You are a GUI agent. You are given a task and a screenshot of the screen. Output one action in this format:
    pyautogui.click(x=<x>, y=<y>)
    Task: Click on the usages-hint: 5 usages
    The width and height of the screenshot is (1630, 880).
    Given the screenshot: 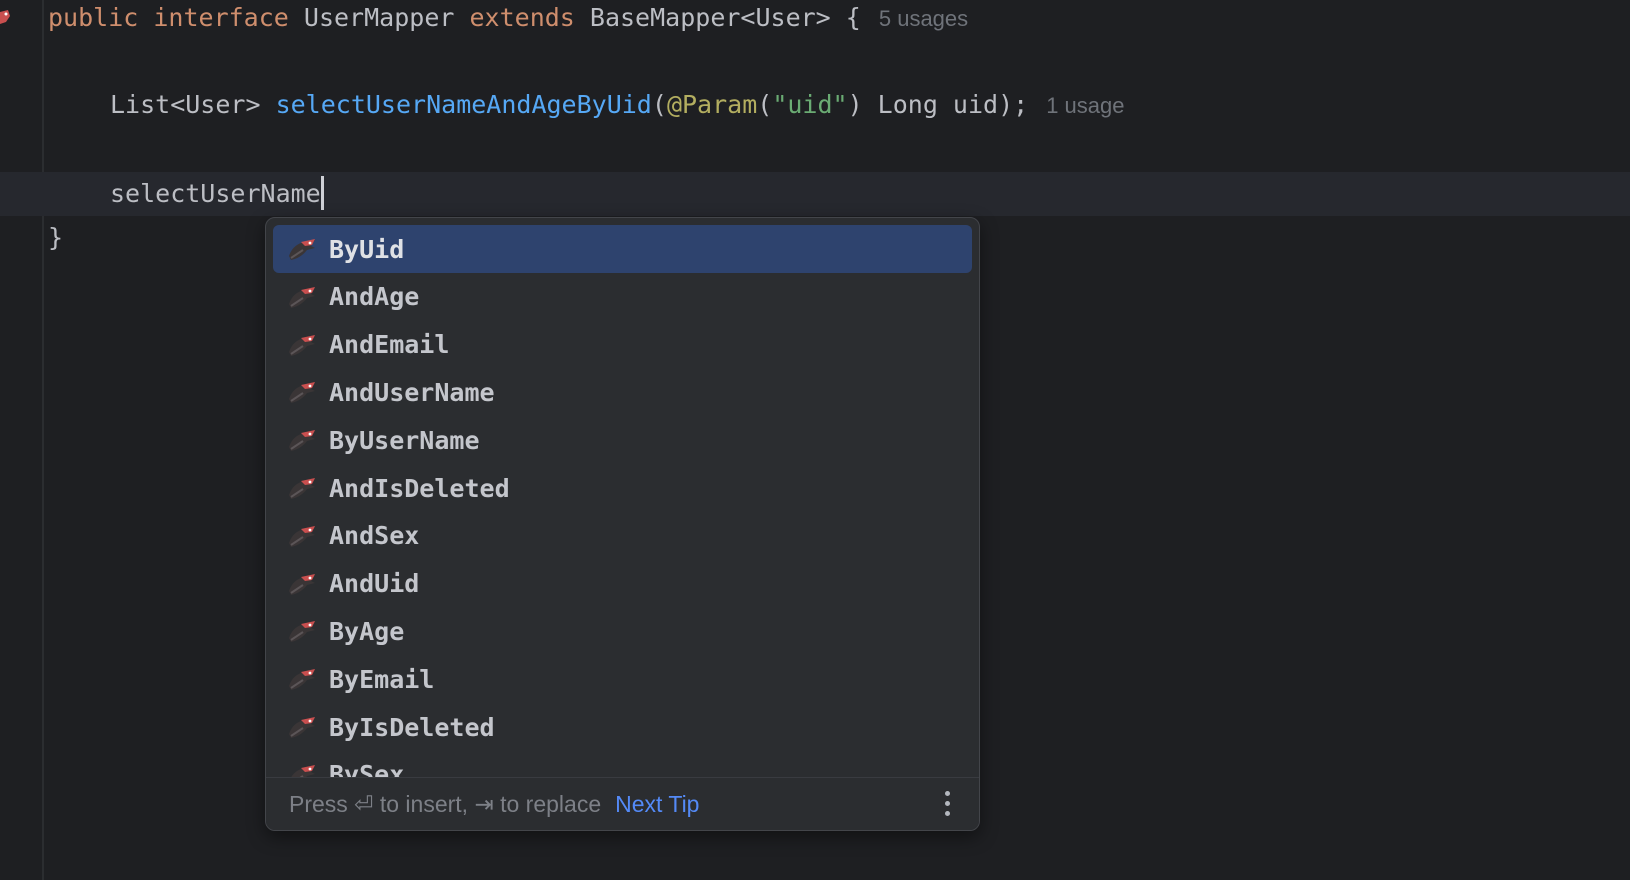 What is the action you would take?
    pyautogui.click(x=923, y=18)
    